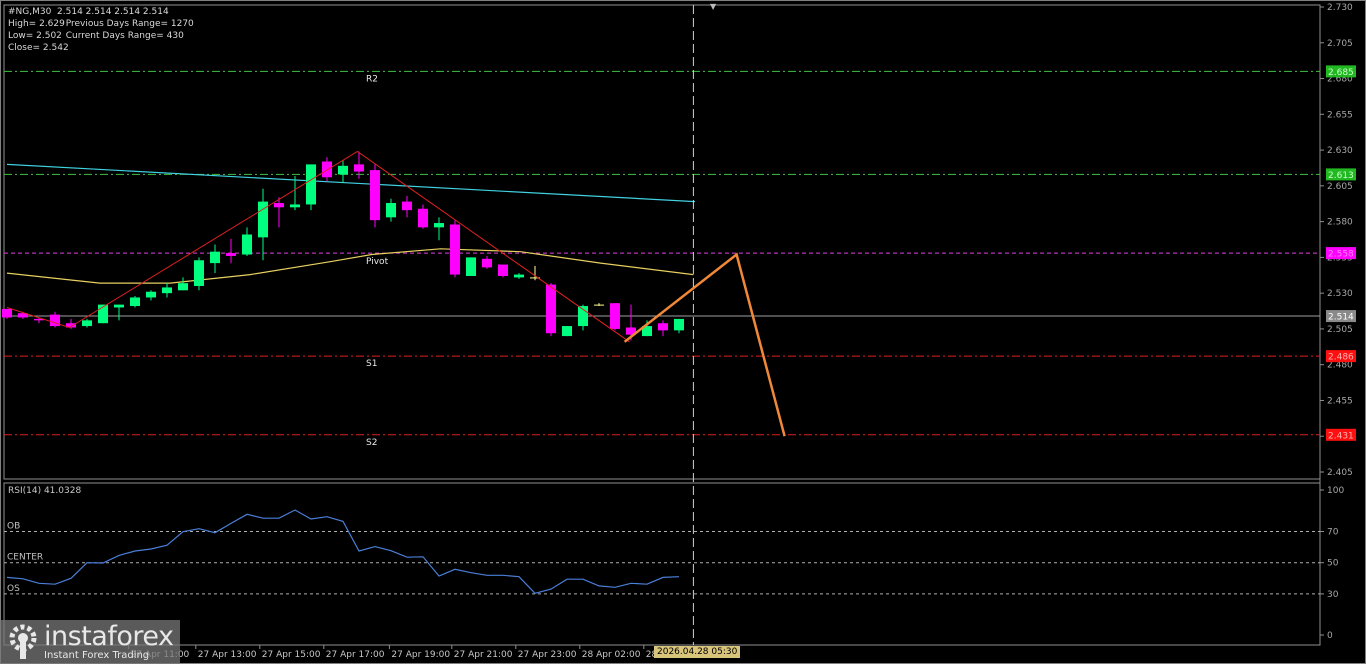 This screenshot has width=1366, height=664. I want to click on level-text-pivot: Pivot, so click(377, 262).